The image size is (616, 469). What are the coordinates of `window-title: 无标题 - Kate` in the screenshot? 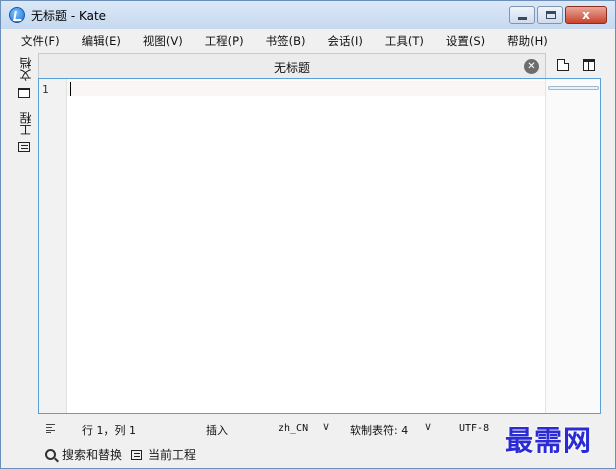 It's located at (69, 16).